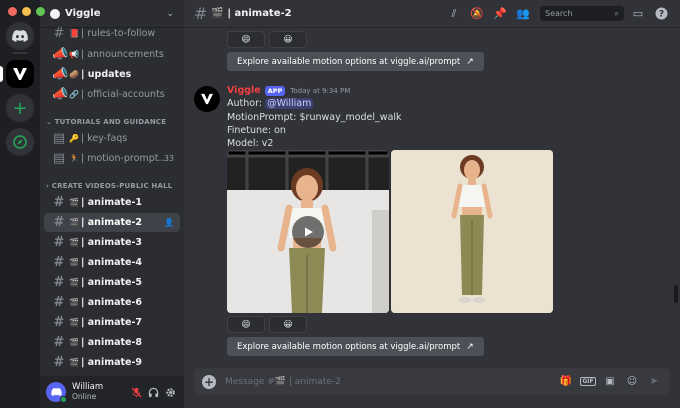  I want to click on threads-icon: ⫽, so click(454, 13).